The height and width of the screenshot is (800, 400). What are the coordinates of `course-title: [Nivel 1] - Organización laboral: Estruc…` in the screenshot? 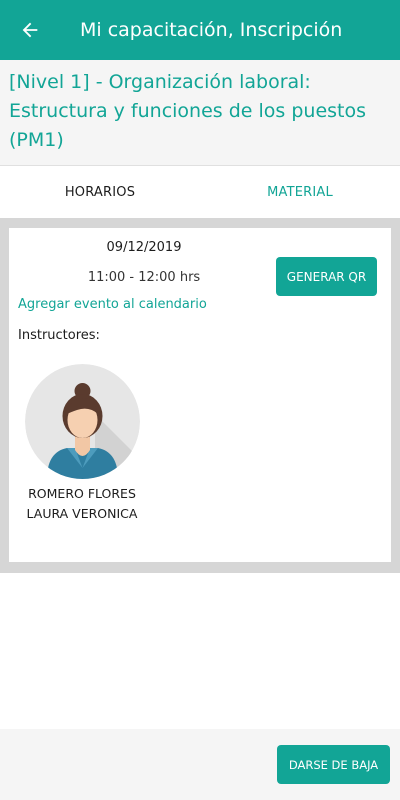 It's located at (188, 111).